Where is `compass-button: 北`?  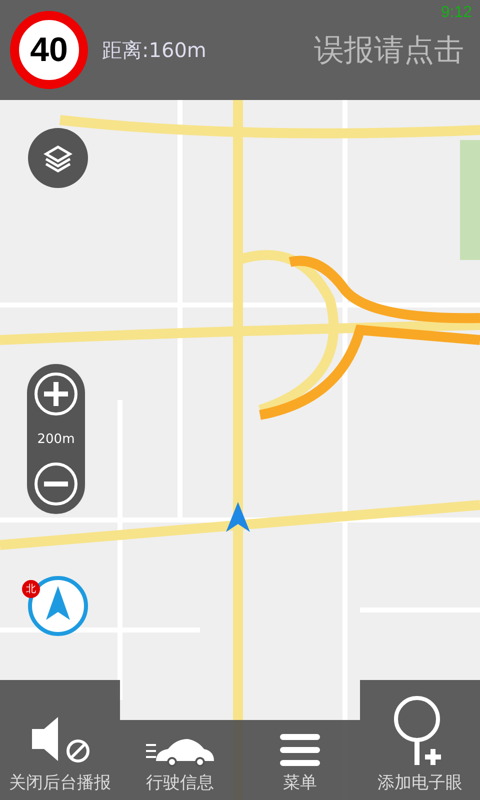
compass-button: 北 is located at coordinates (58, 606).